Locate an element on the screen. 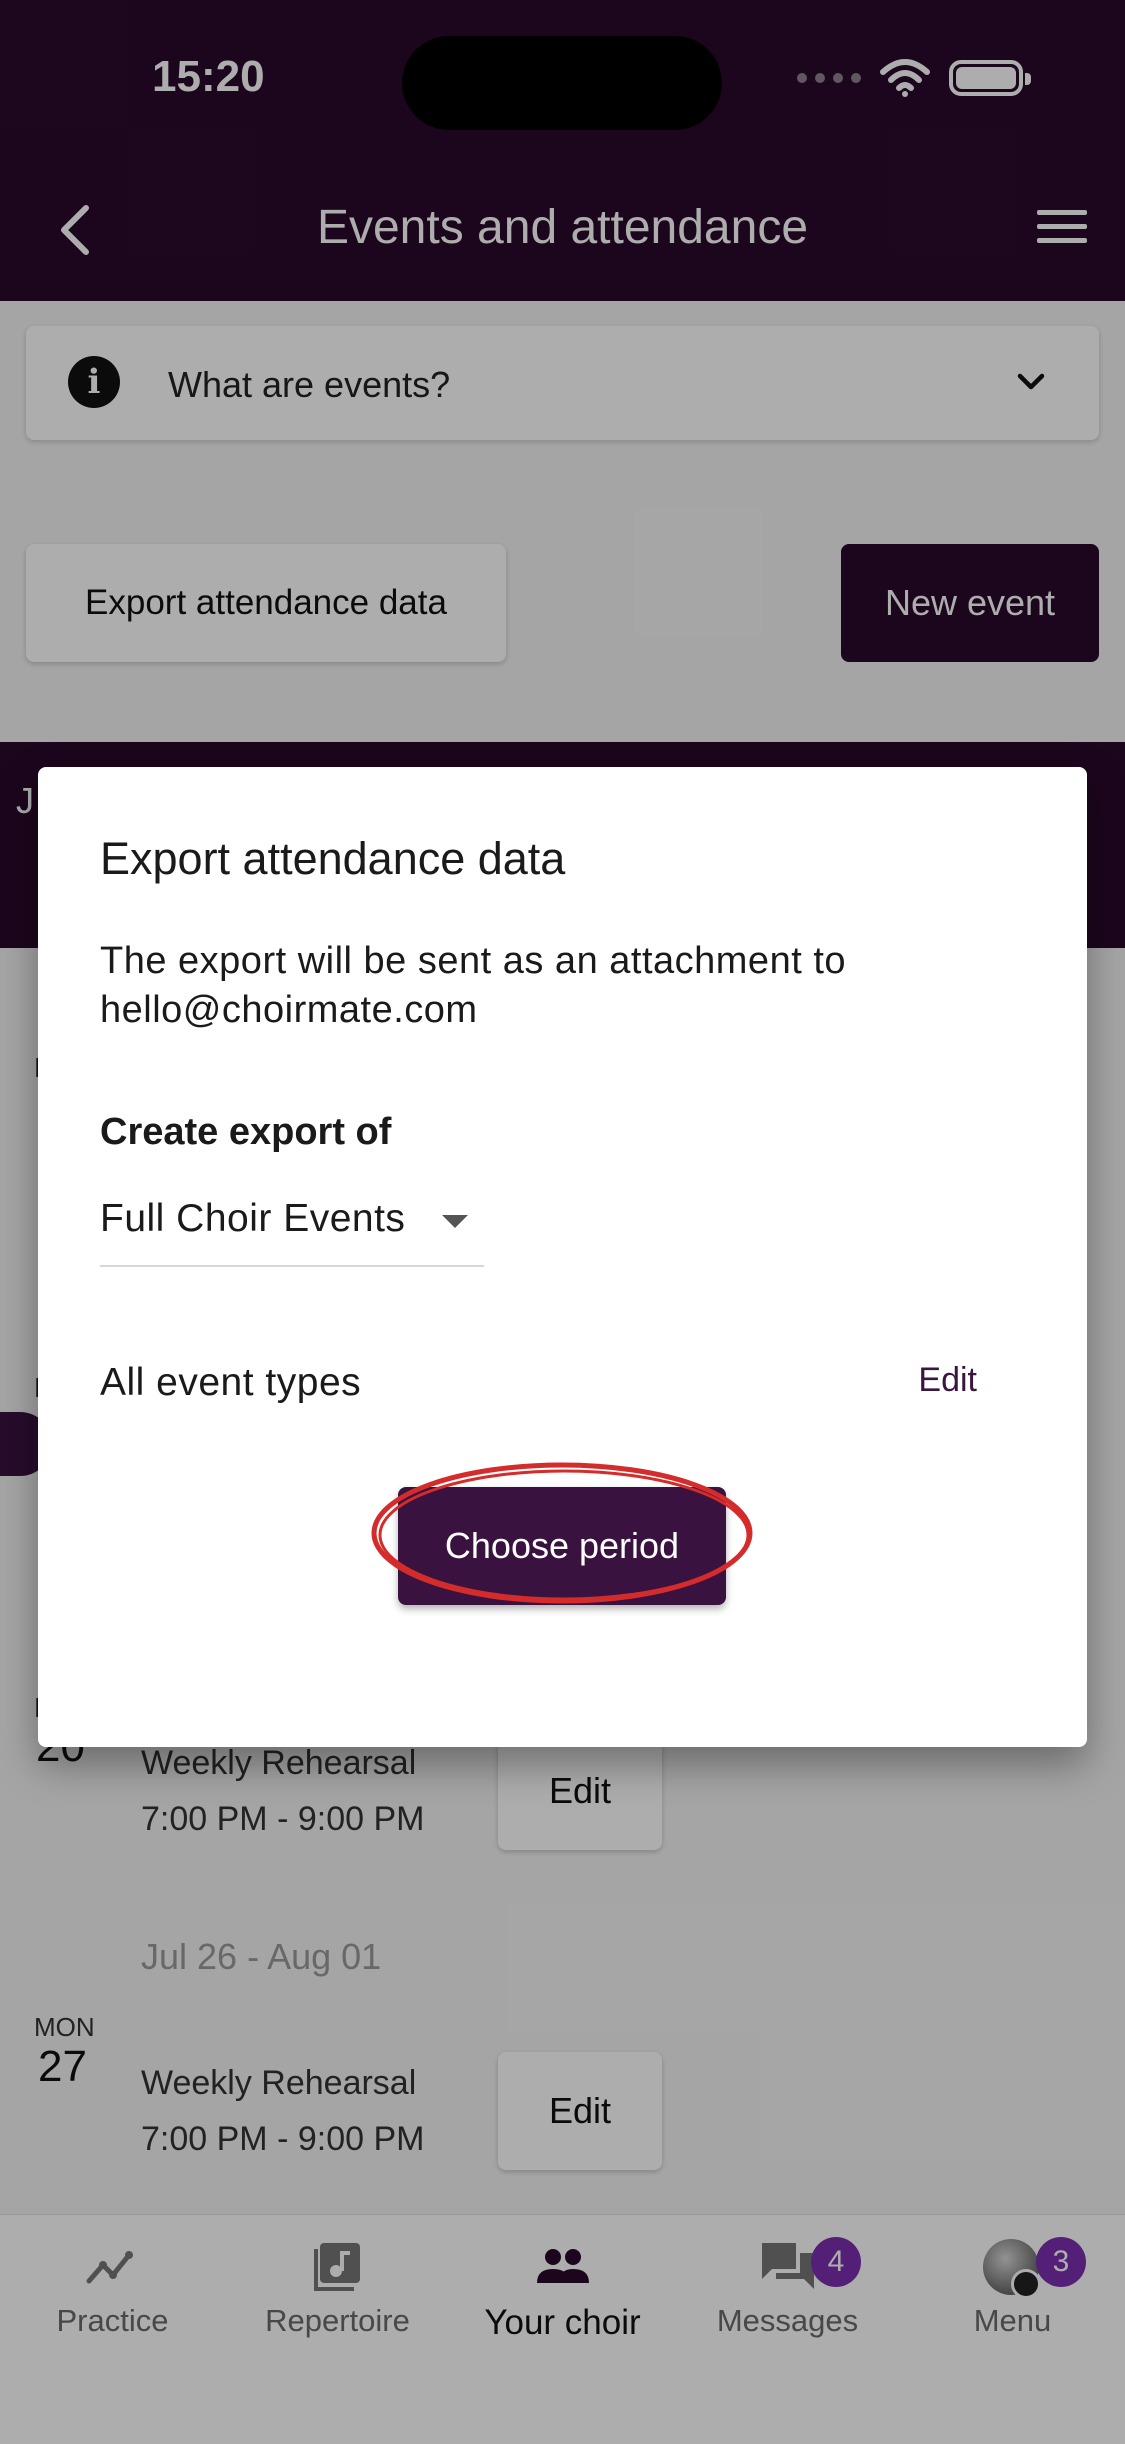 This screenshot has height=2444, width=1125. edit-event-types-button: Edit is located at coordinates (947, 1380).